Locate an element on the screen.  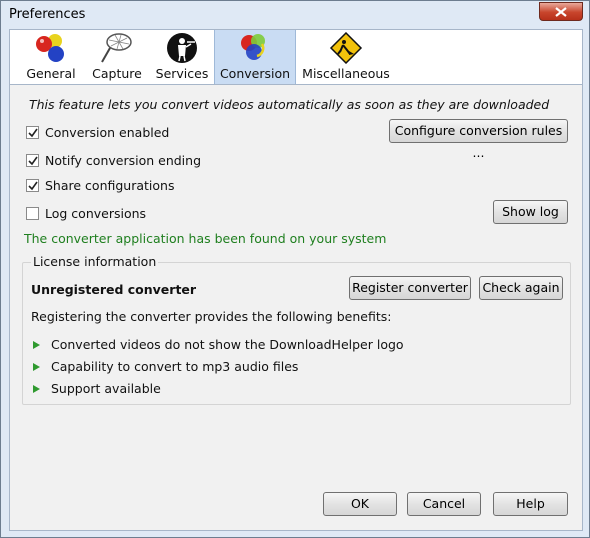
share-configurations-option: Share configurations is located at coordinates (100, 185).